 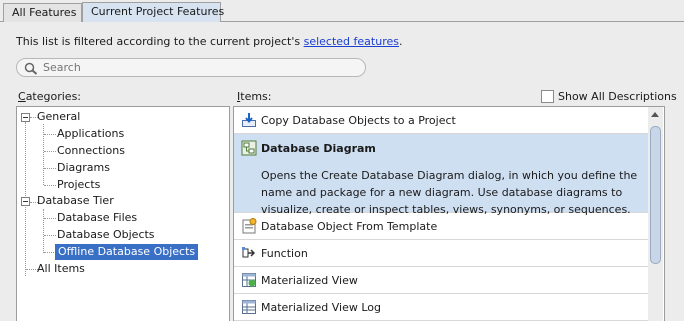 I want to click on show-all-descriptions-label: Show All Descriptions, so click(x=617, y=96).